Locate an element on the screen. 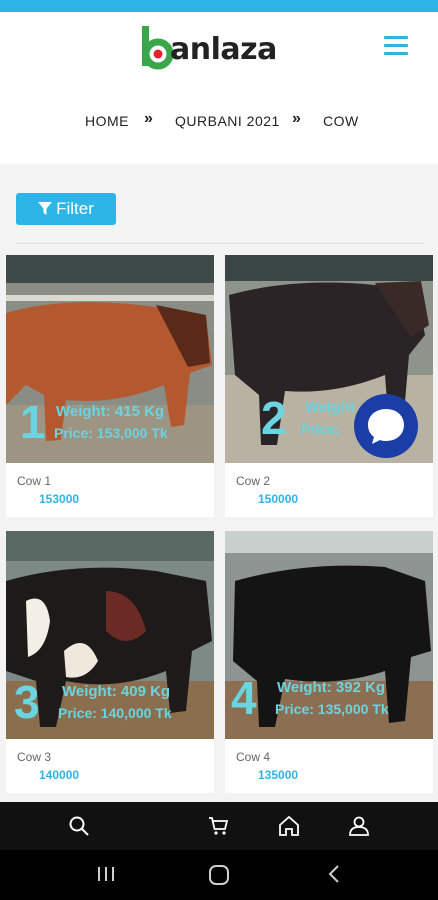 This screenshot has width=438, height=900. recent-apps-icon is located at coordinates (106, 874).